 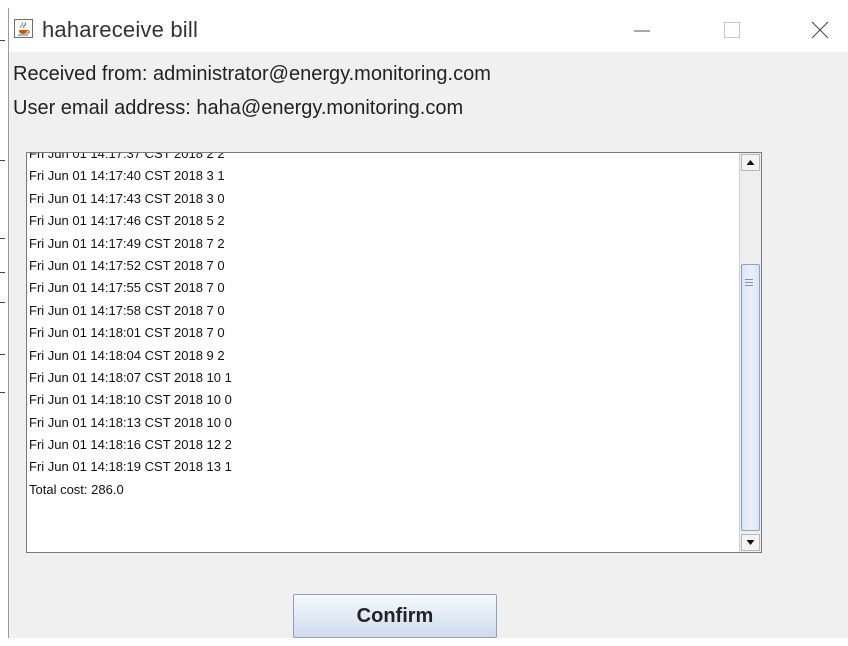 What do you see at coordinates (127, 288) in the screenshot?
I see `log-line: Fri Jun 01 14:17:55 CST 2018 7 0` at bounding box center [127, 288].